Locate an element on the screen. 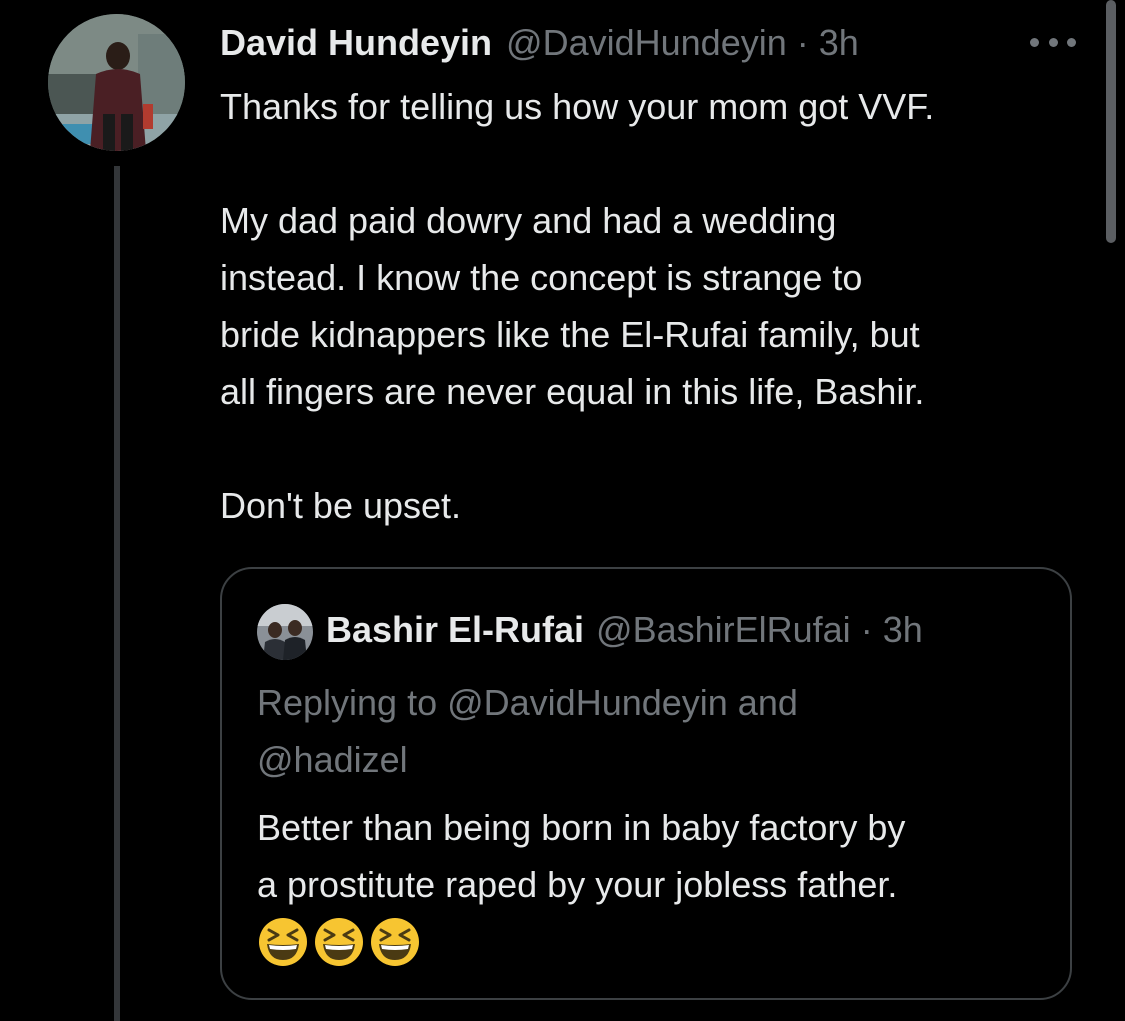 Image resolution: width=1125 pixels, height=1021 pixels. quoted-author-name: Bashir El-Rufai is located at coordinates (455, 630).